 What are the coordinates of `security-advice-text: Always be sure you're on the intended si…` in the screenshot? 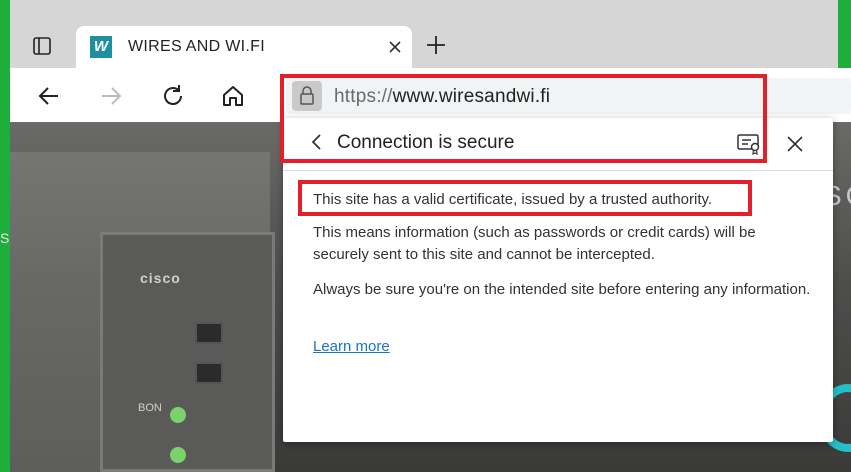 It's located at (562, 289).